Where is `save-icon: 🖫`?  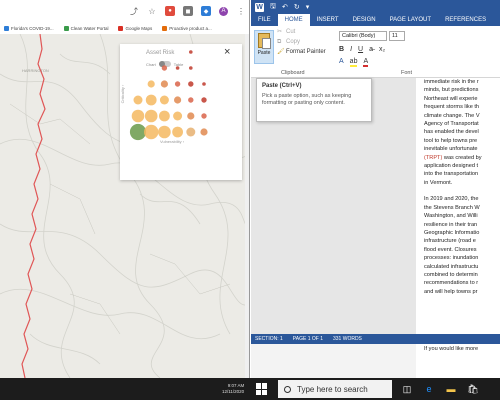
save-icon: 🖫 is located at coordinates (273, 7).